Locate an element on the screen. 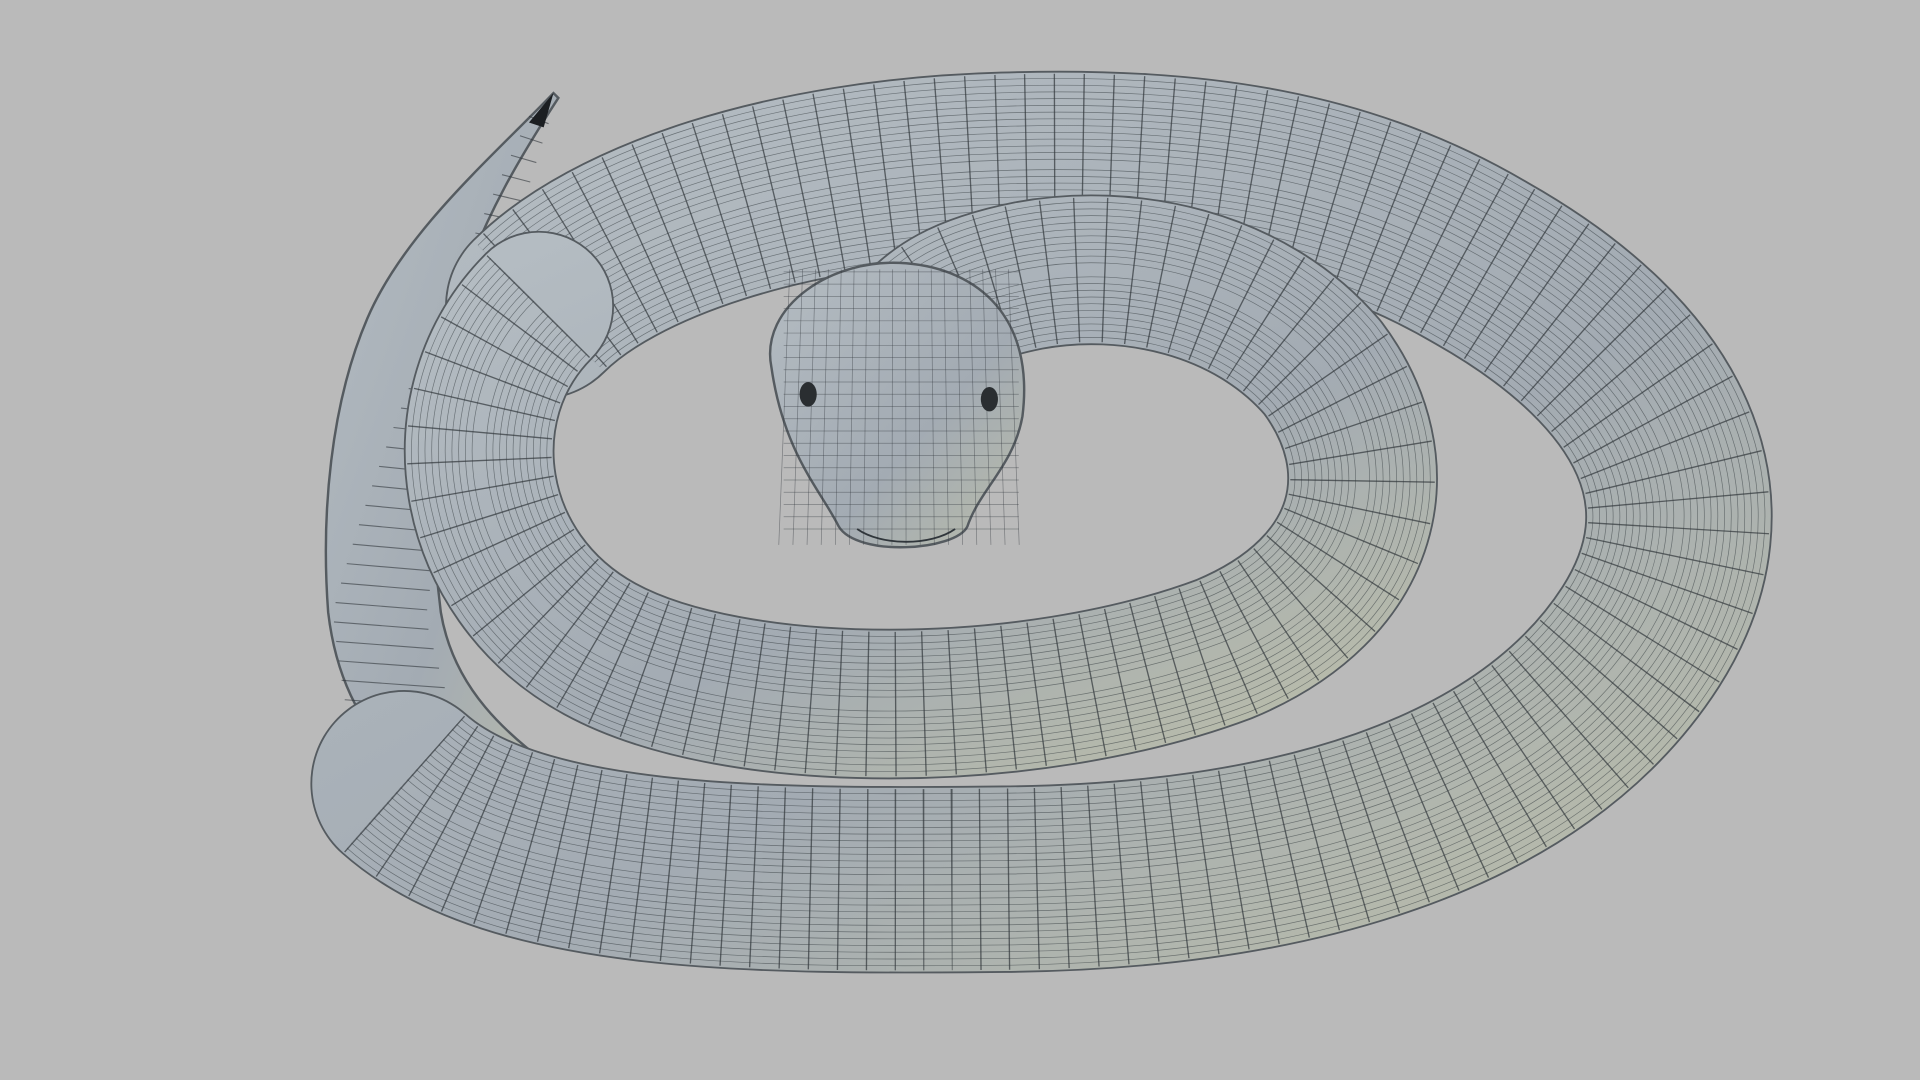  right-eye is located at coordinates (989, 399).